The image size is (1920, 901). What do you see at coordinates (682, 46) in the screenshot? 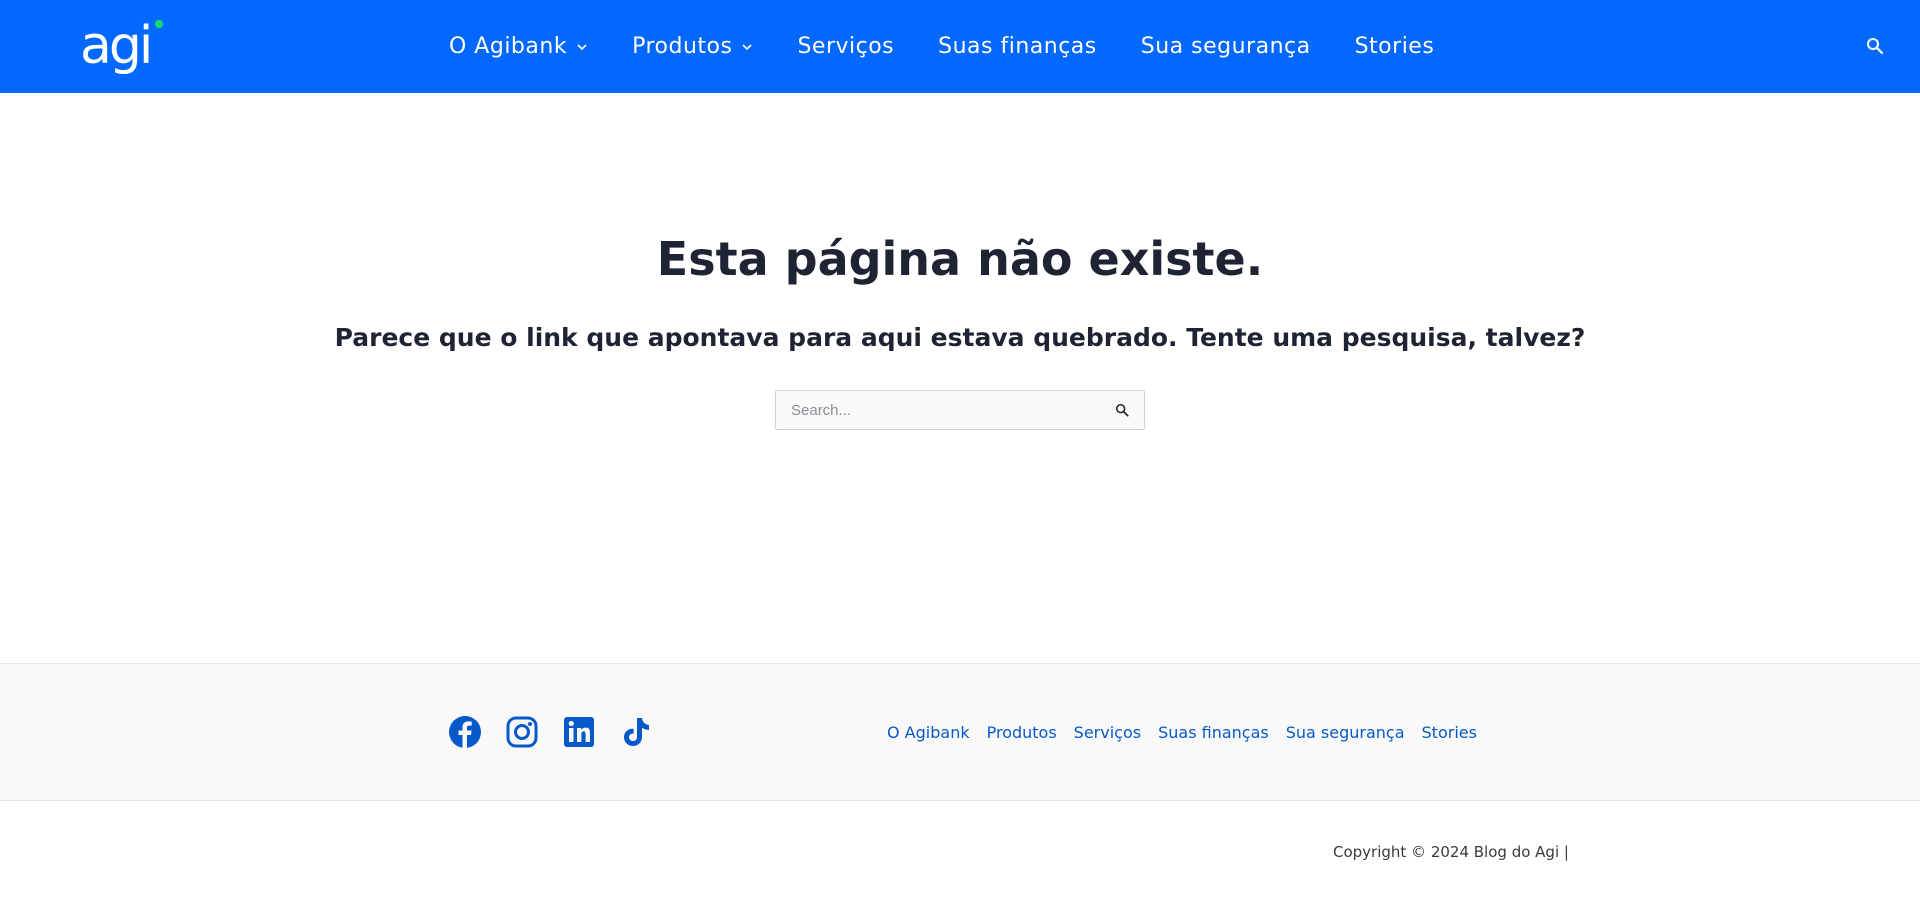
I see `nav-item-label: Produtos` at bounding box center [682, 46].